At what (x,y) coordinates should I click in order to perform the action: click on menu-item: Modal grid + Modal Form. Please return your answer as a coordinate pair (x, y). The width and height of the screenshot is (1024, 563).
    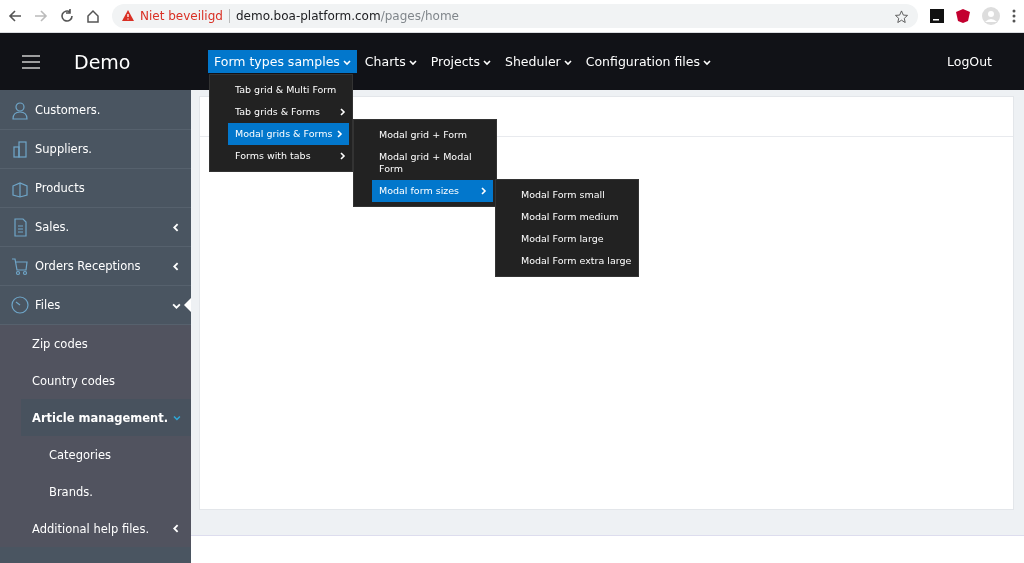
    Looking at the image, I should click on (425, 163).